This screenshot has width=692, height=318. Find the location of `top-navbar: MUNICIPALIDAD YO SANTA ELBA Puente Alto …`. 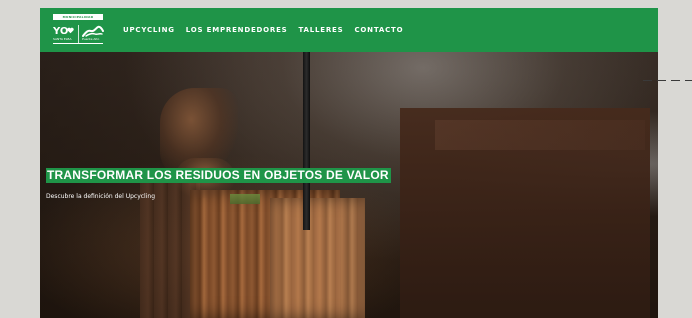

top-navbar: MUNICIPALIDAD YO SANTA ELBA Puente Alto … is located at coordinates (349, 30).